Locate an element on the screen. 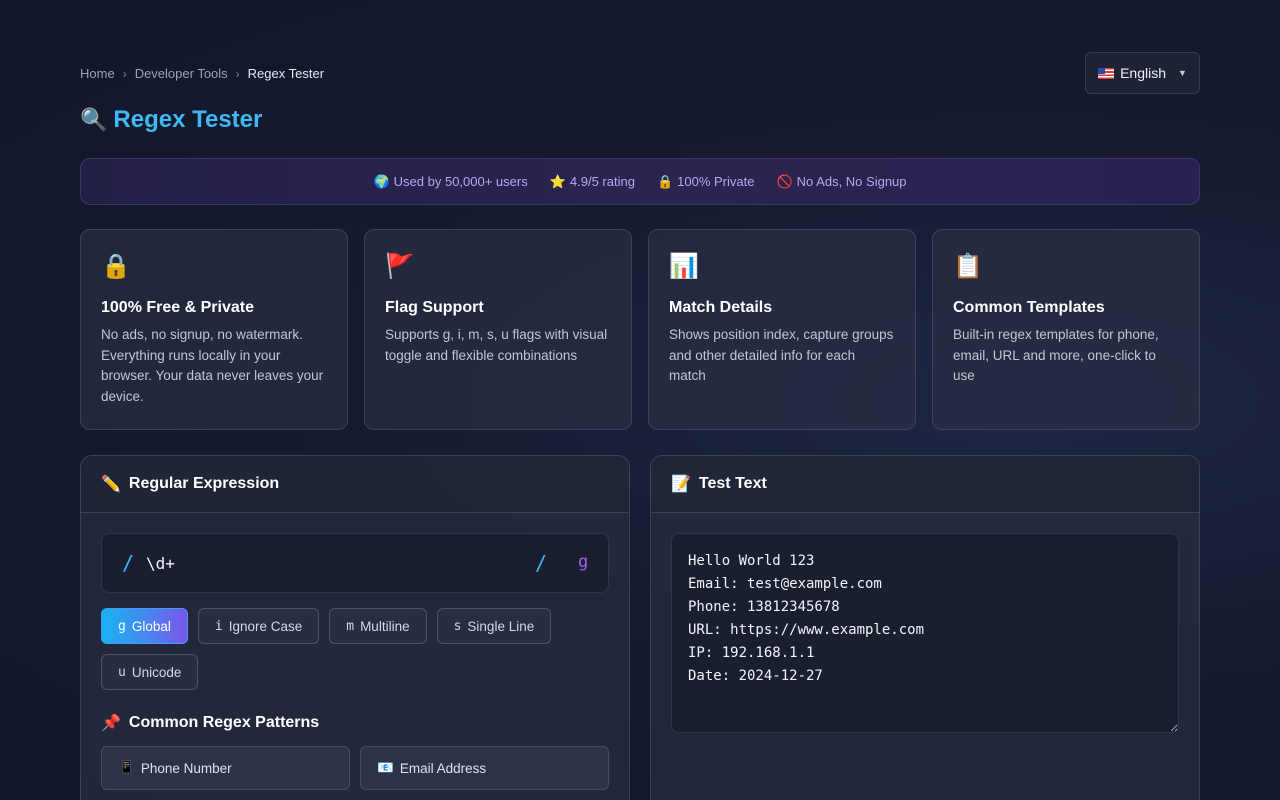 Image resolution: width=1280 pixels, height=800 pixels. flag-unicode-button: u Unicode is located at coordinates (150, 672).